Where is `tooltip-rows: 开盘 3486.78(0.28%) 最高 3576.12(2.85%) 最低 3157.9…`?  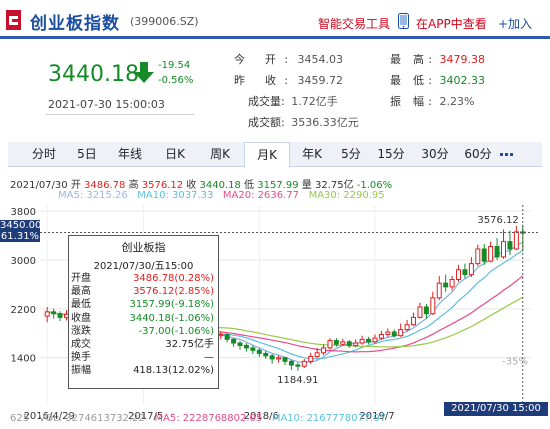
tooltip-rows: 开盘 3486.78(0.28%) 最高 3576.12(2.85%) 最低 3157.9… is located at coordinates (143, 325).